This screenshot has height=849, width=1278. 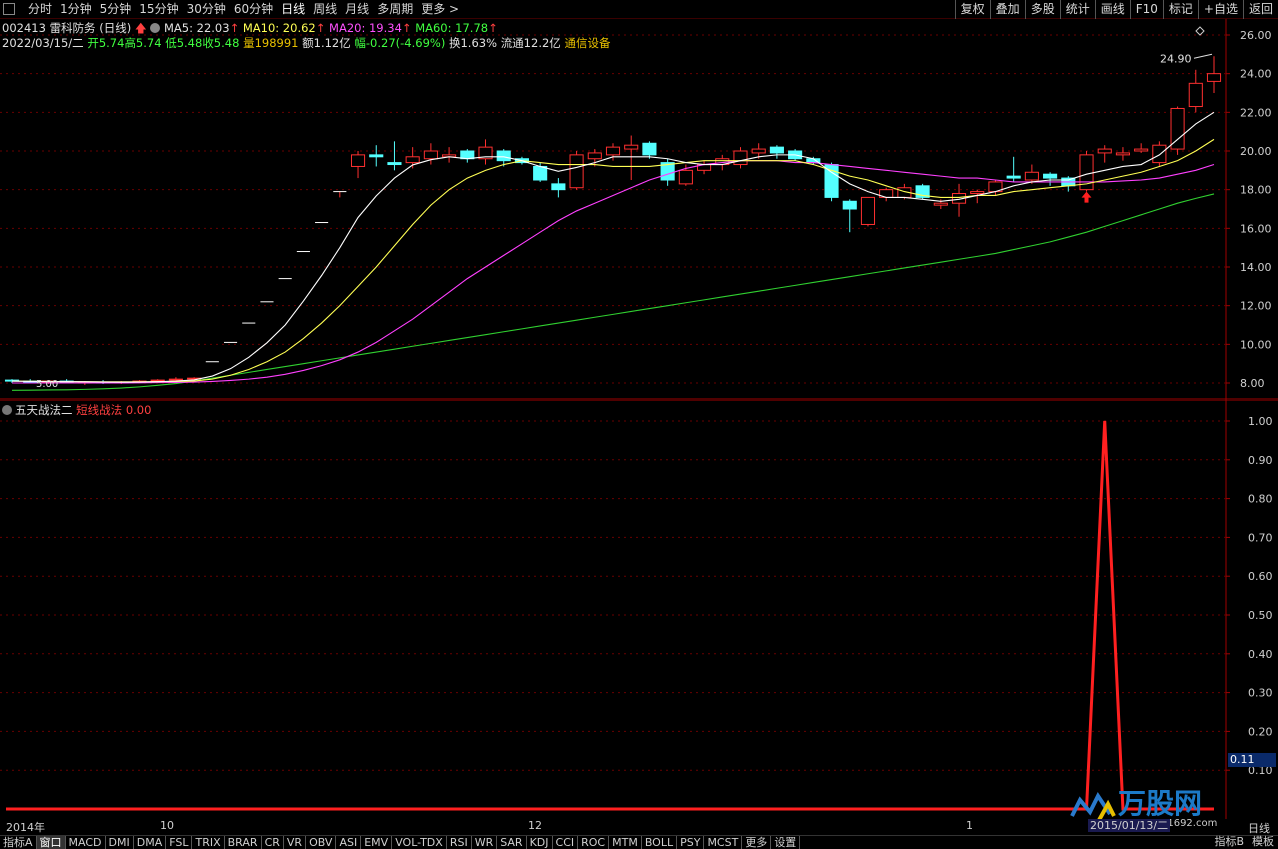 What do you see at coordinates (1229, 842) in the screenshot?
I see `indicator-tab-right-0: 指标B` at bounding box center [1229, 842].